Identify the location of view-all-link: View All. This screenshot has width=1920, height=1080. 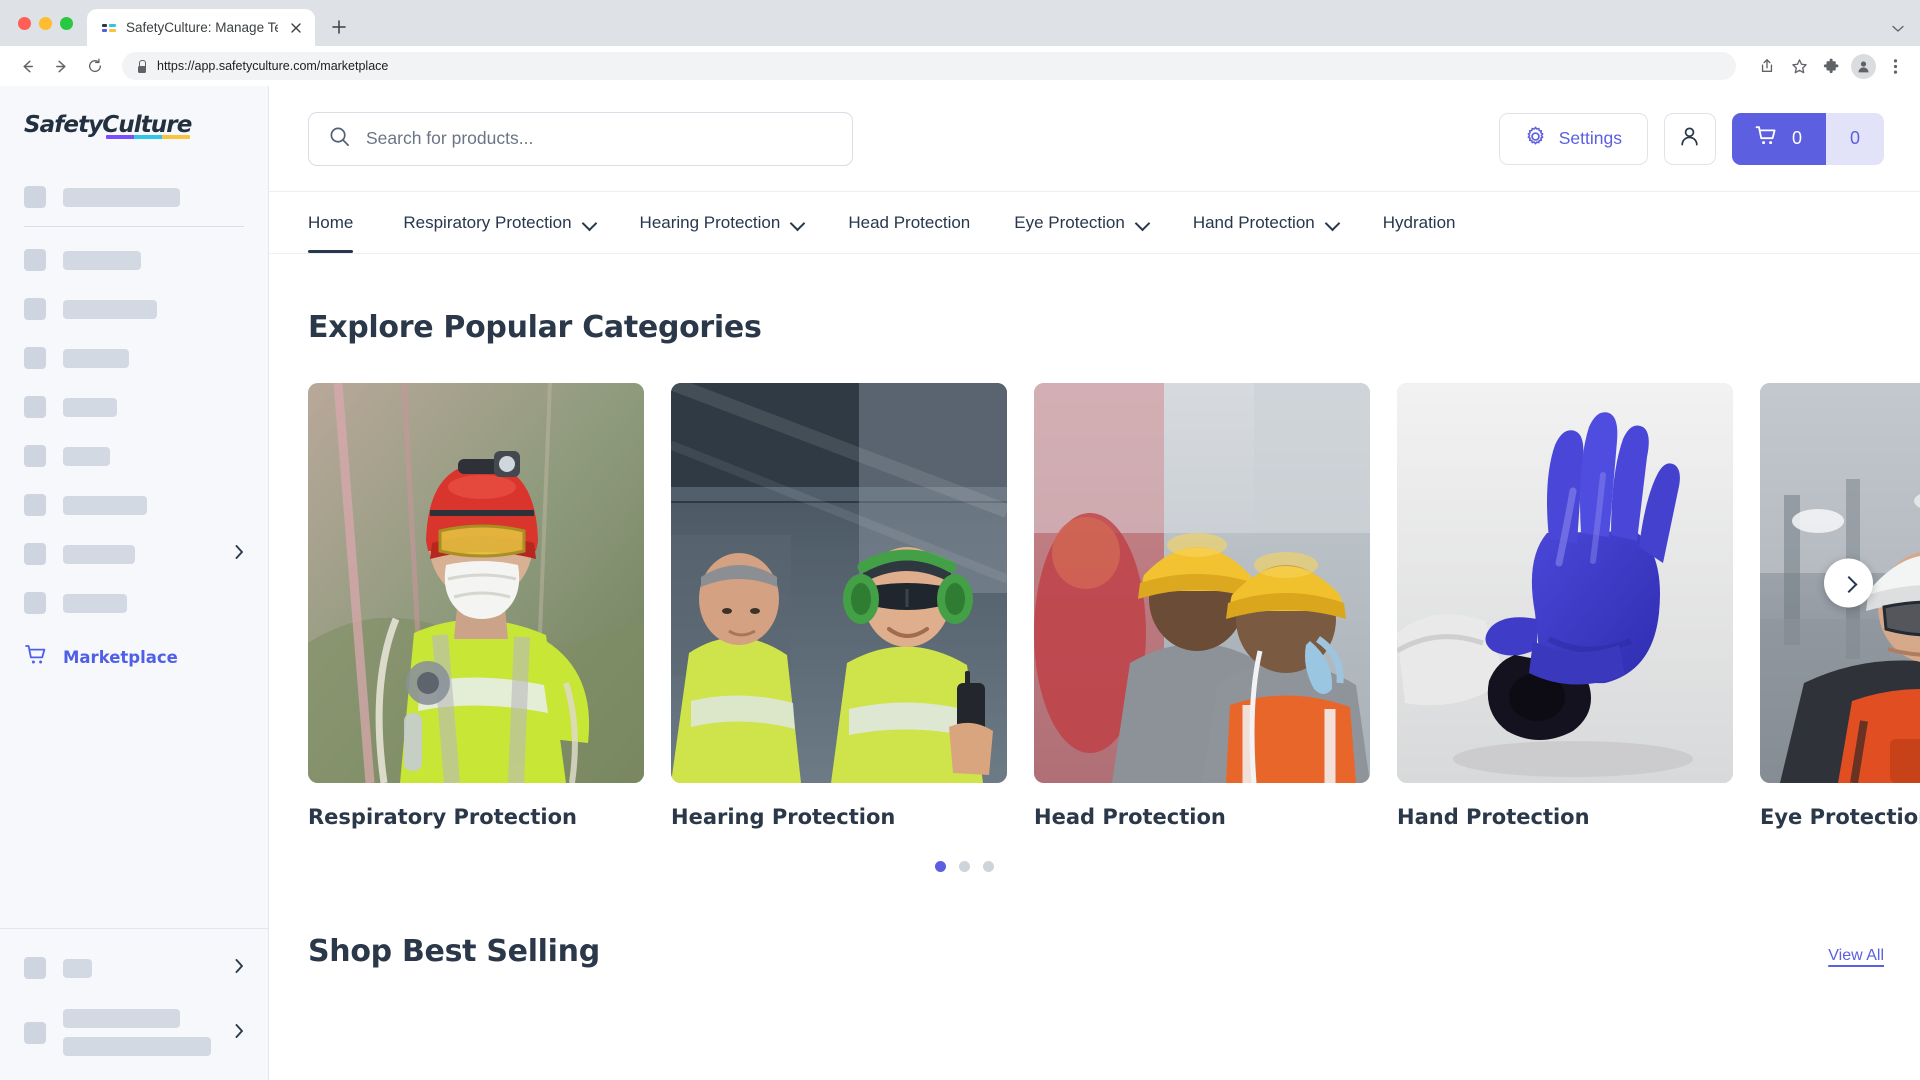
(1856, 958).